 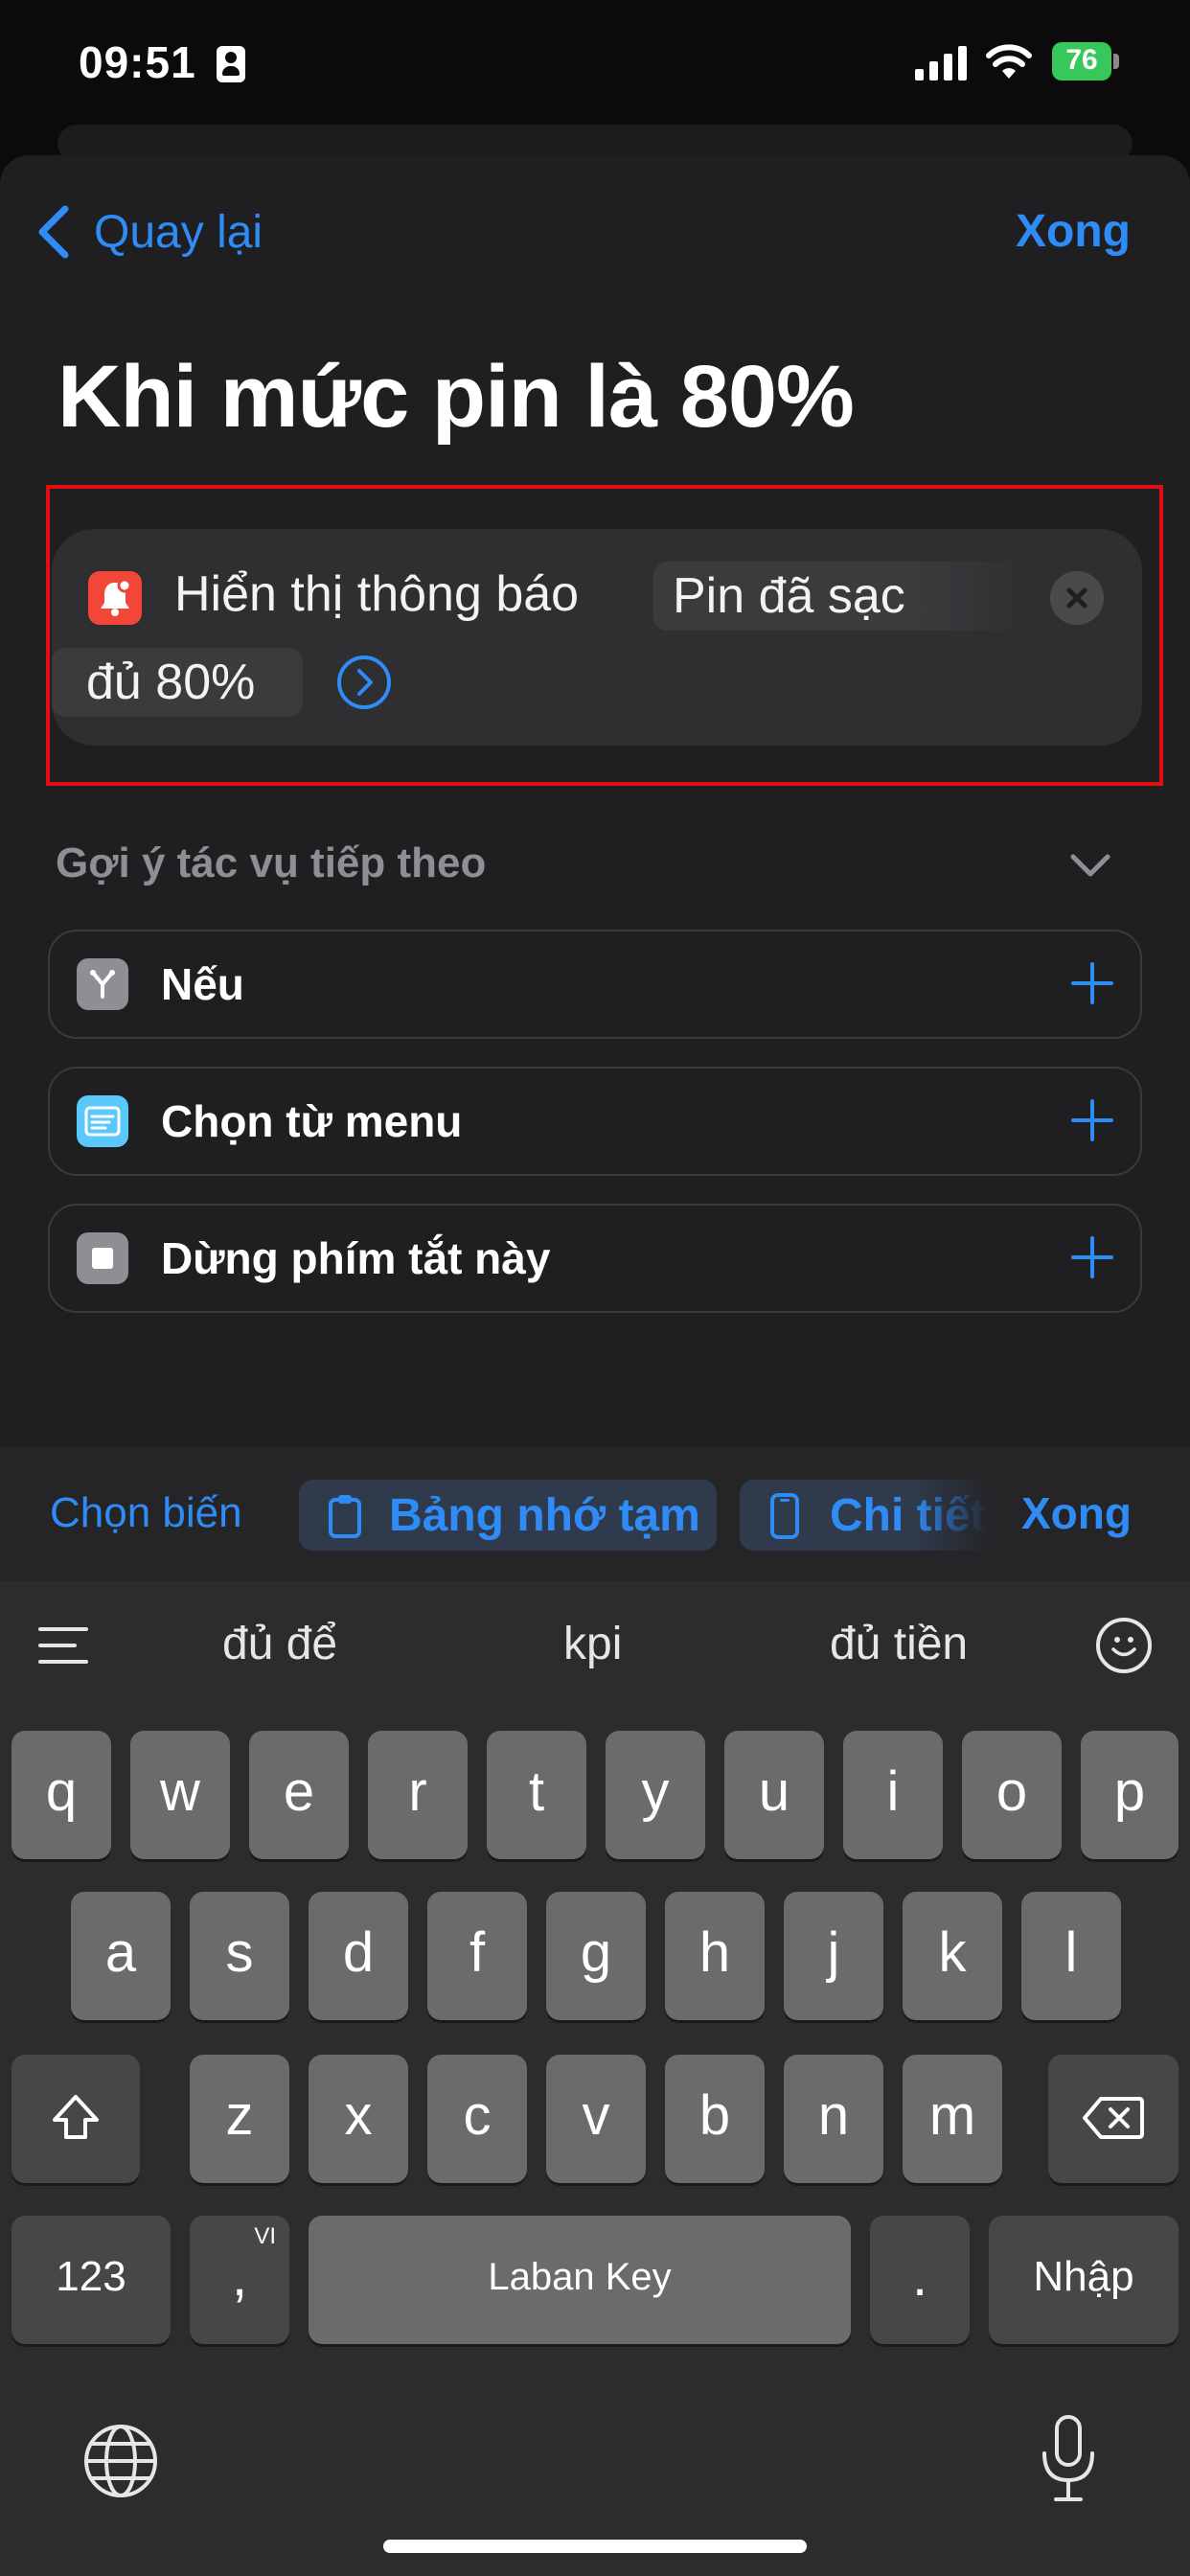 I want to click on space-key: Laban Key, so click(x=580, y=2280).